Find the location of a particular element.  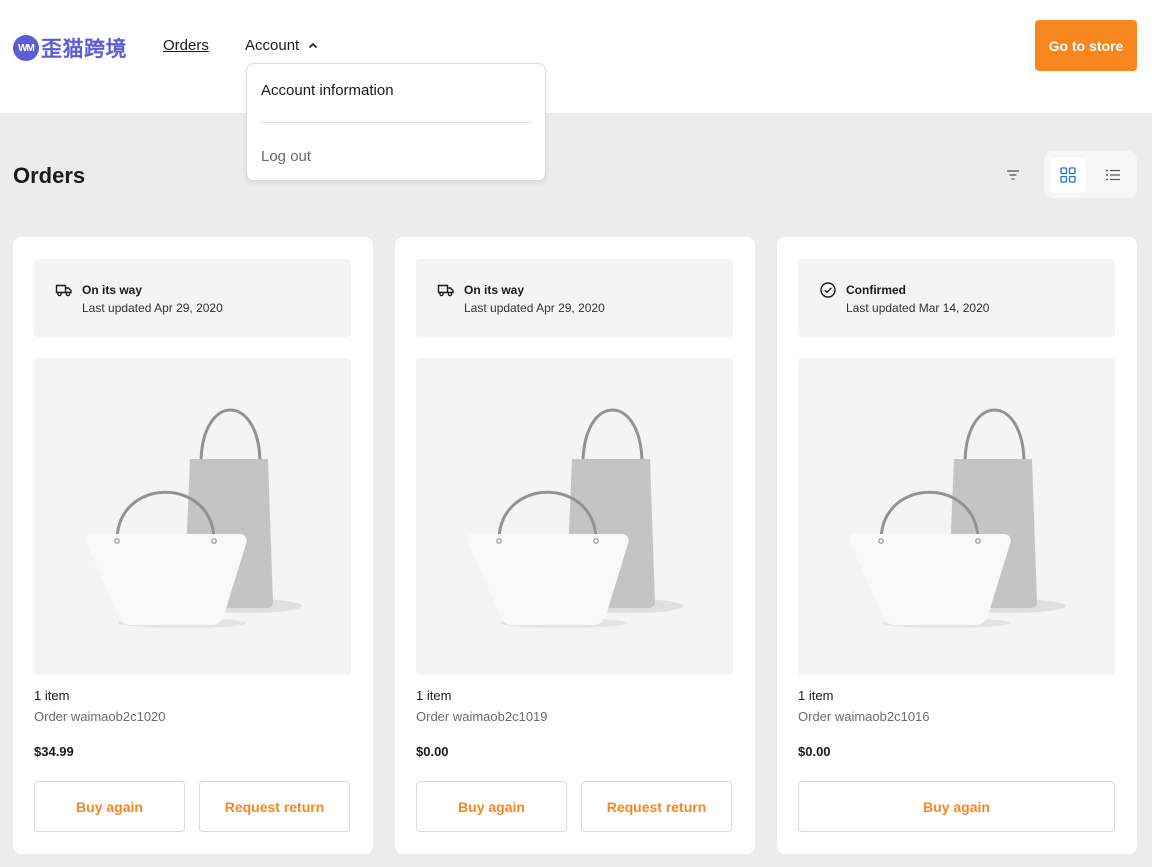

nav-account-label: Account is located at coordinates (272, 45).